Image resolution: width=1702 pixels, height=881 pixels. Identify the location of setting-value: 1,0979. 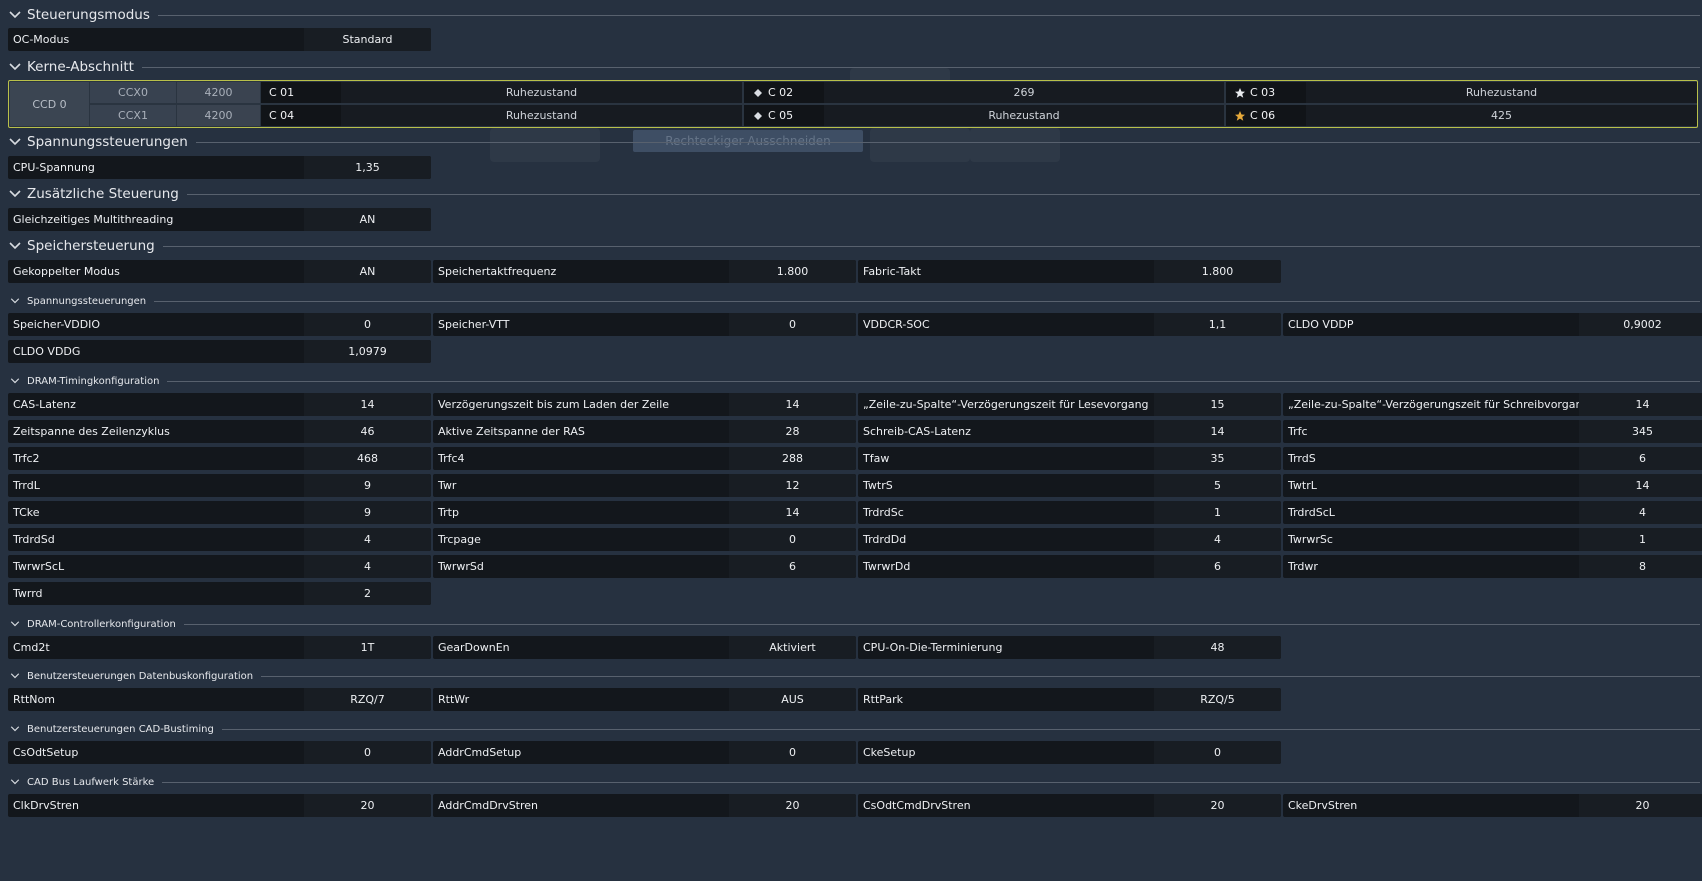
(367, 351).